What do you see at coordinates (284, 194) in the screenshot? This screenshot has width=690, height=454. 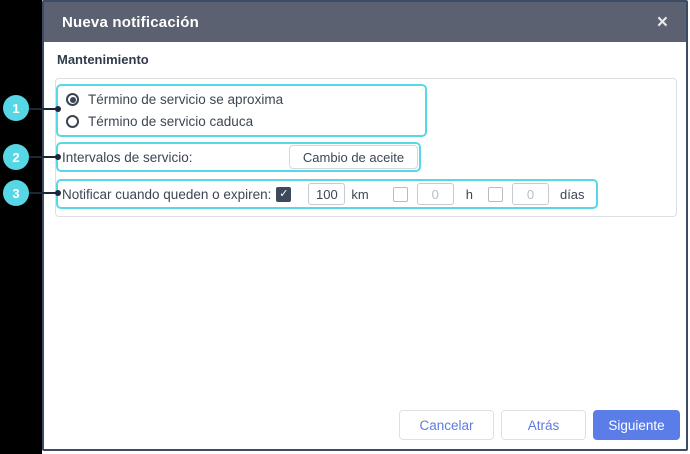 I see `km-checkbox: ✓` at bounding box center [284, 194].